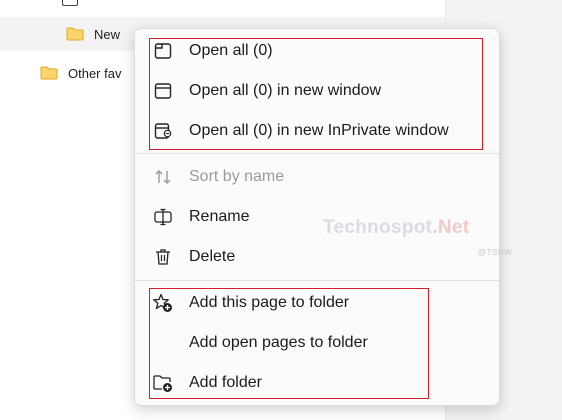  Describe the element at coordinates (317, 217) in the screenshot. I see `menu-item-rename: Rename` at that location.